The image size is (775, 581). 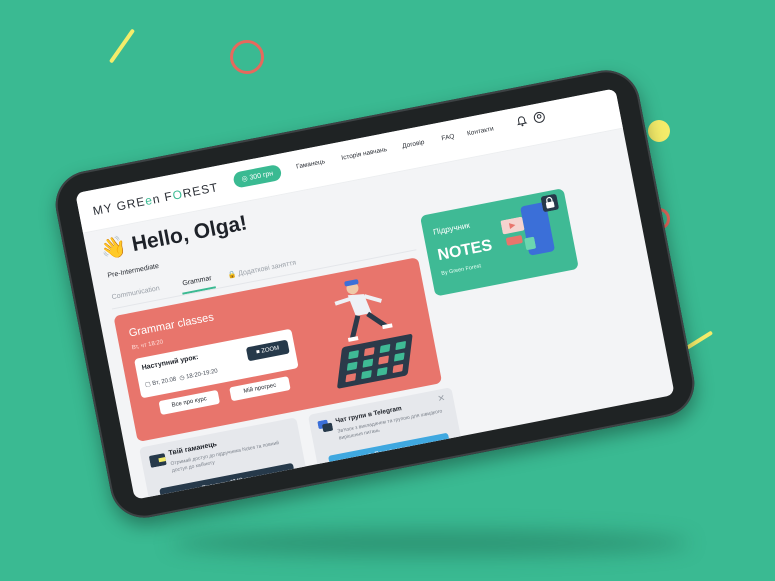 I want to click on lock-icon, so click(x=549, y=203).